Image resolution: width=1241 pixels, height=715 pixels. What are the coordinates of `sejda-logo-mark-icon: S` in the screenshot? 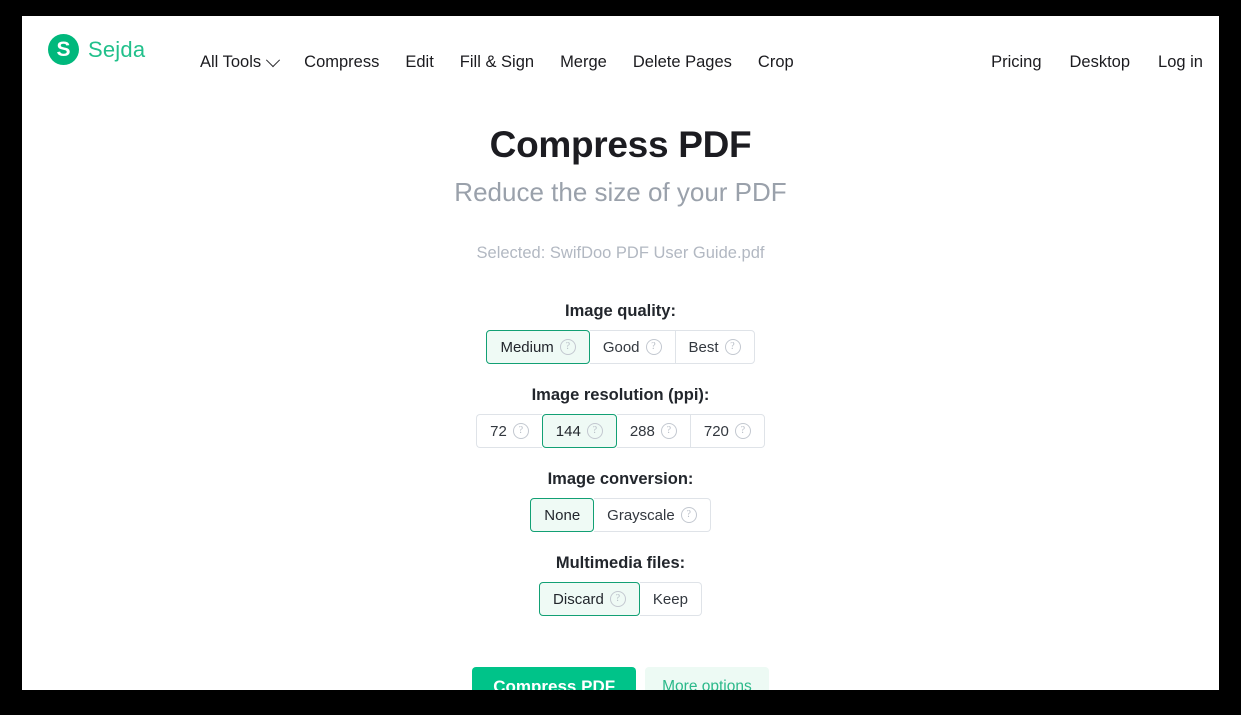 It's located at (63, 49).